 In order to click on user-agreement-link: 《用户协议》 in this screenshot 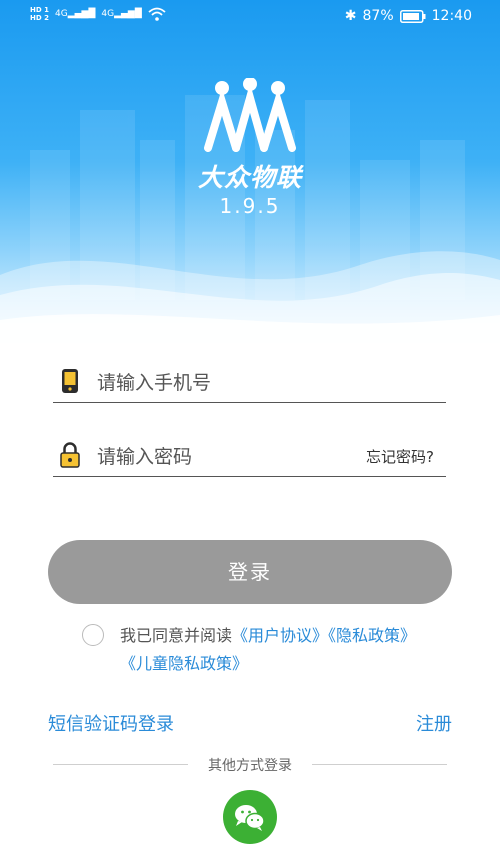, I will do `click(280, 635)`.